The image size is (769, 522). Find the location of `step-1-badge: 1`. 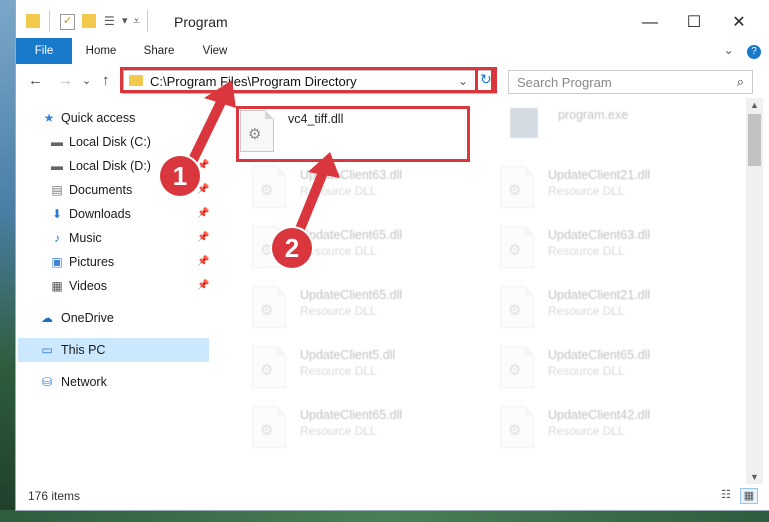

step-1-badge: 1 is located at coordinates (180, 176).